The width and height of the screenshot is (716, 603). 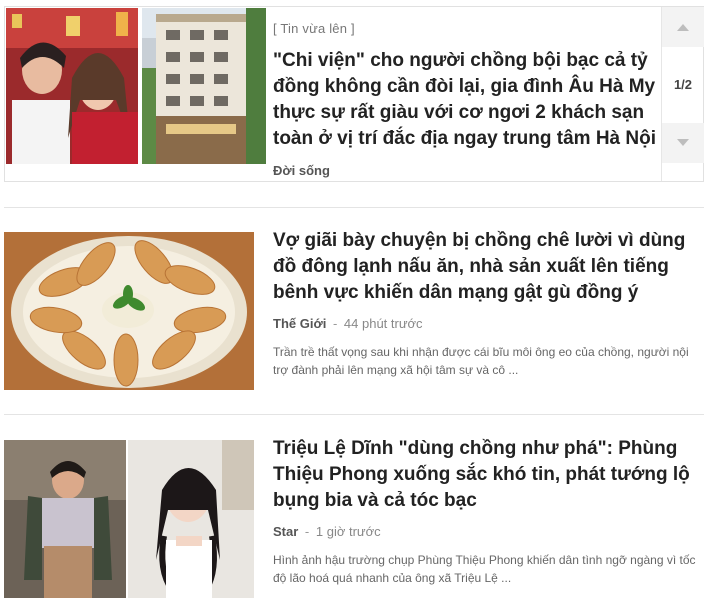 I want to click on article-meta: Star - 1 giờ trước, so click(x=489, y=531).